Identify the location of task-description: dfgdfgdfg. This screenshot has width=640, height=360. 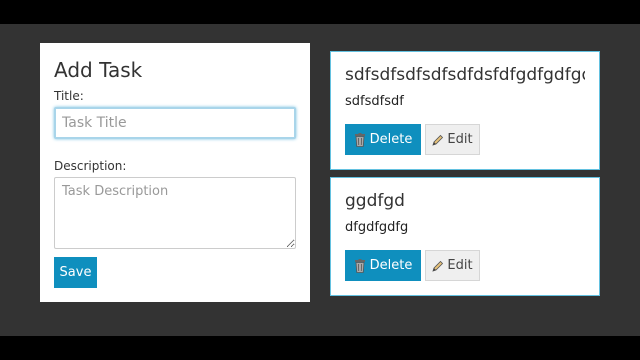
(377, 227).